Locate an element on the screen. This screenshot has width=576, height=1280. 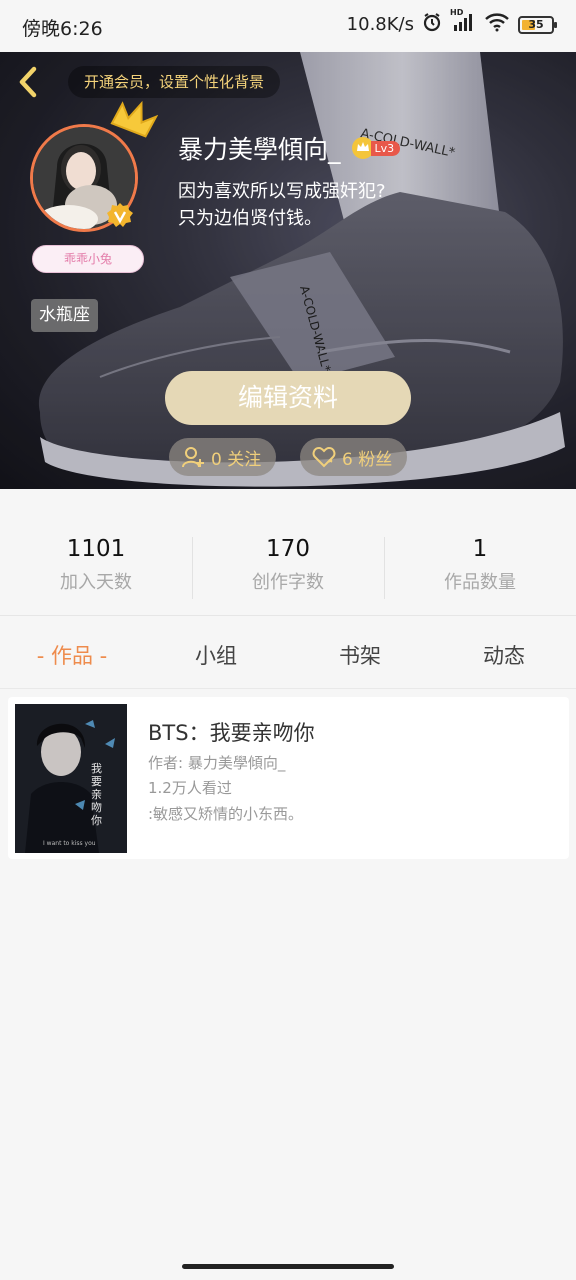
cover-title: 我要亲吻你 is located at coordinates (96, 794).